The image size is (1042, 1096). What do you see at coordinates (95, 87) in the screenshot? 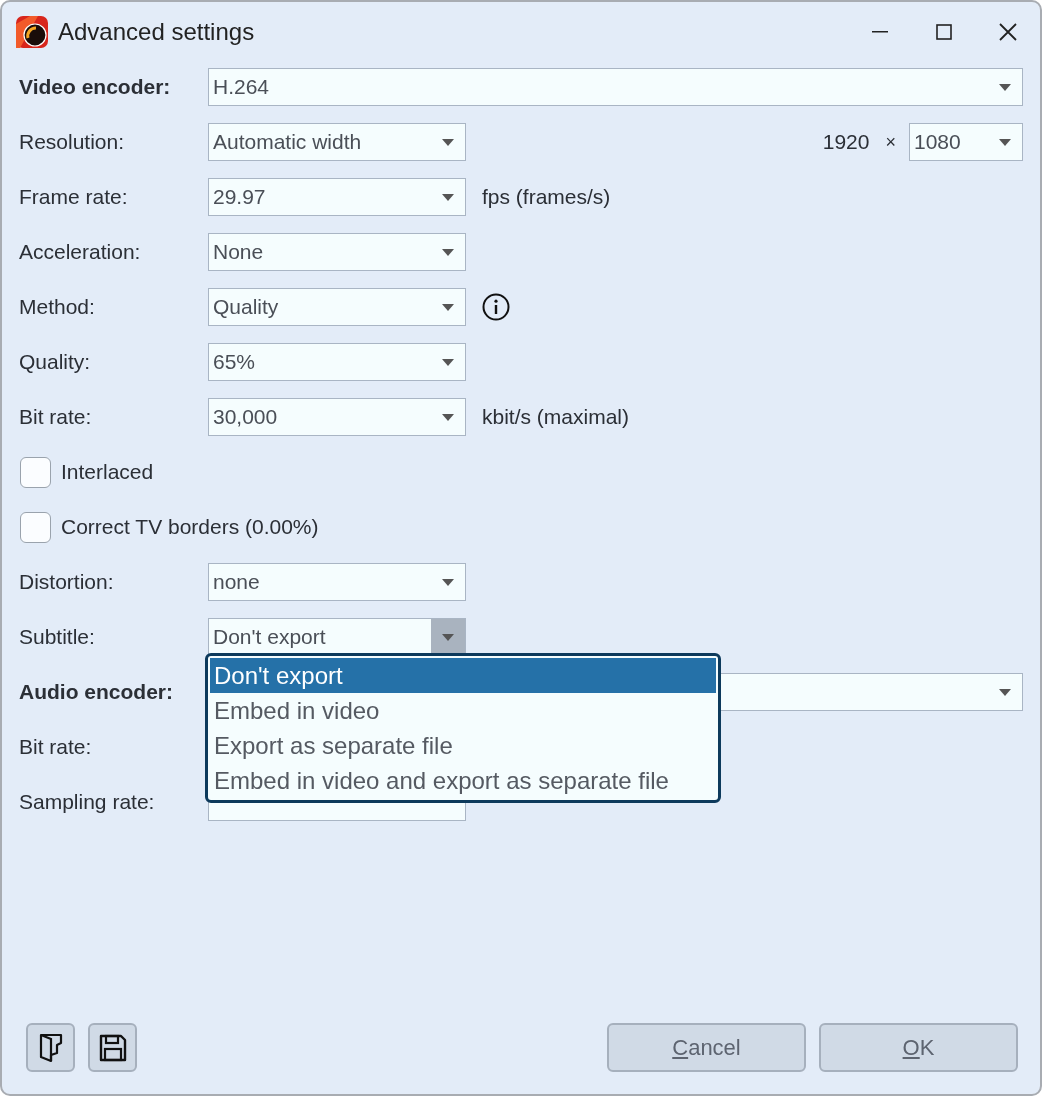
I see `field-label: Video encoder:` at bounding box center [95, 87].